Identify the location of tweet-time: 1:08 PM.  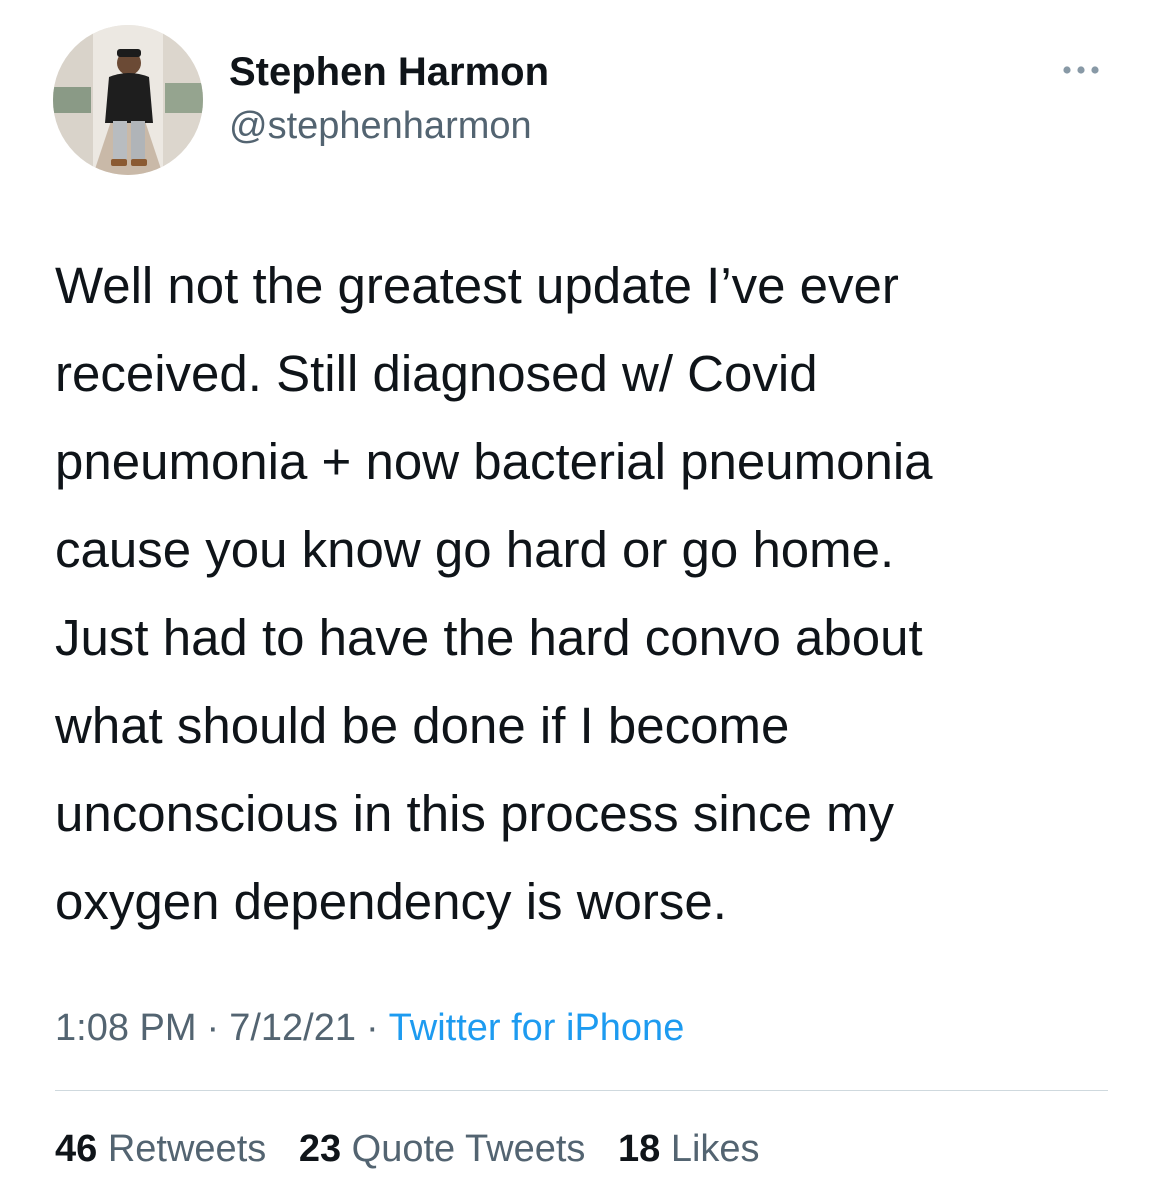
(126, 1028).